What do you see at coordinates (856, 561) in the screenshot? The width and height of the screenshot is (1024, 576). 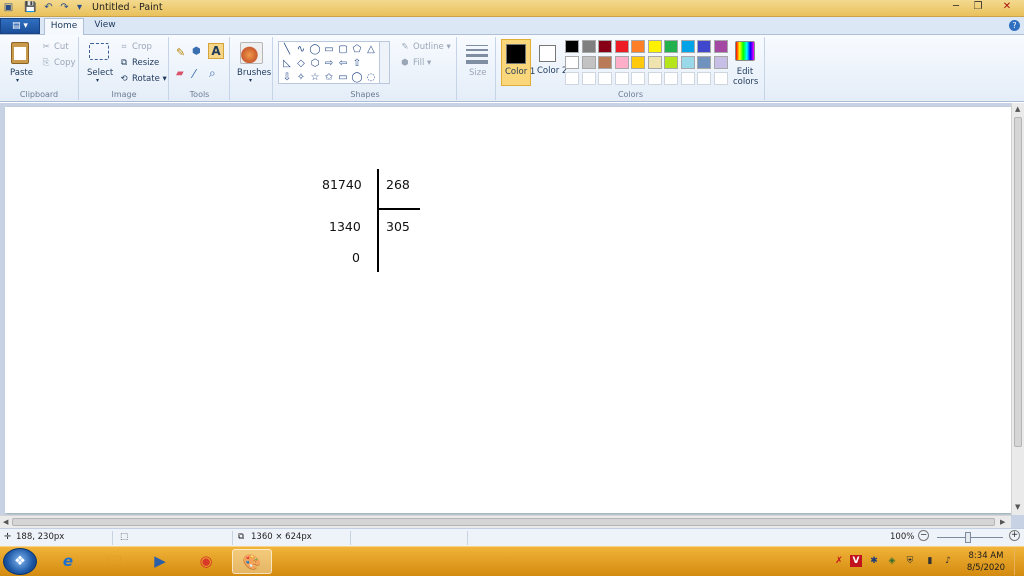 I see `antivirus-tray-icon: V` at bounding box center [856, 561].